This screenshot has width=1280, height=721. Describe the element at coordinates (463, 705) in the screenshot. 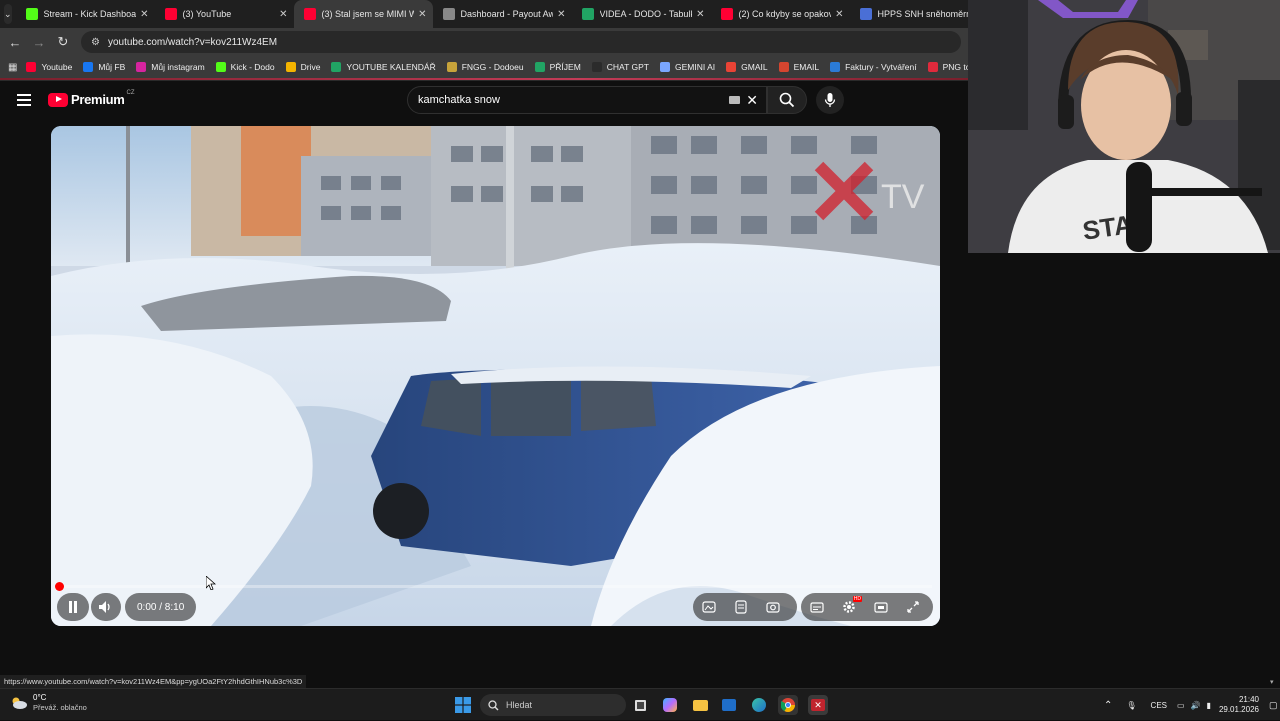

I see `windows-start-icon` at that location.